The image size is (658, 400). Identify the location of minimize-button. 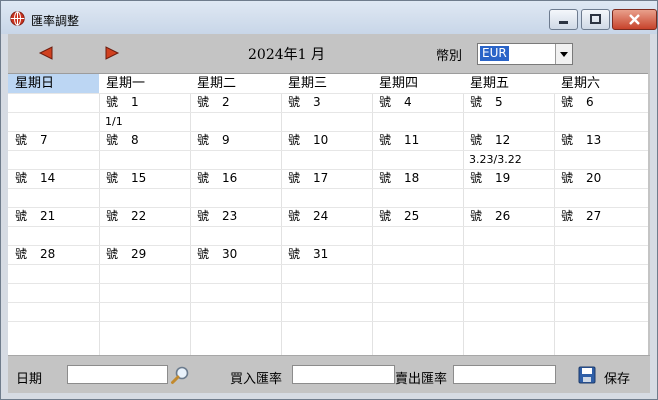
(563, 19).